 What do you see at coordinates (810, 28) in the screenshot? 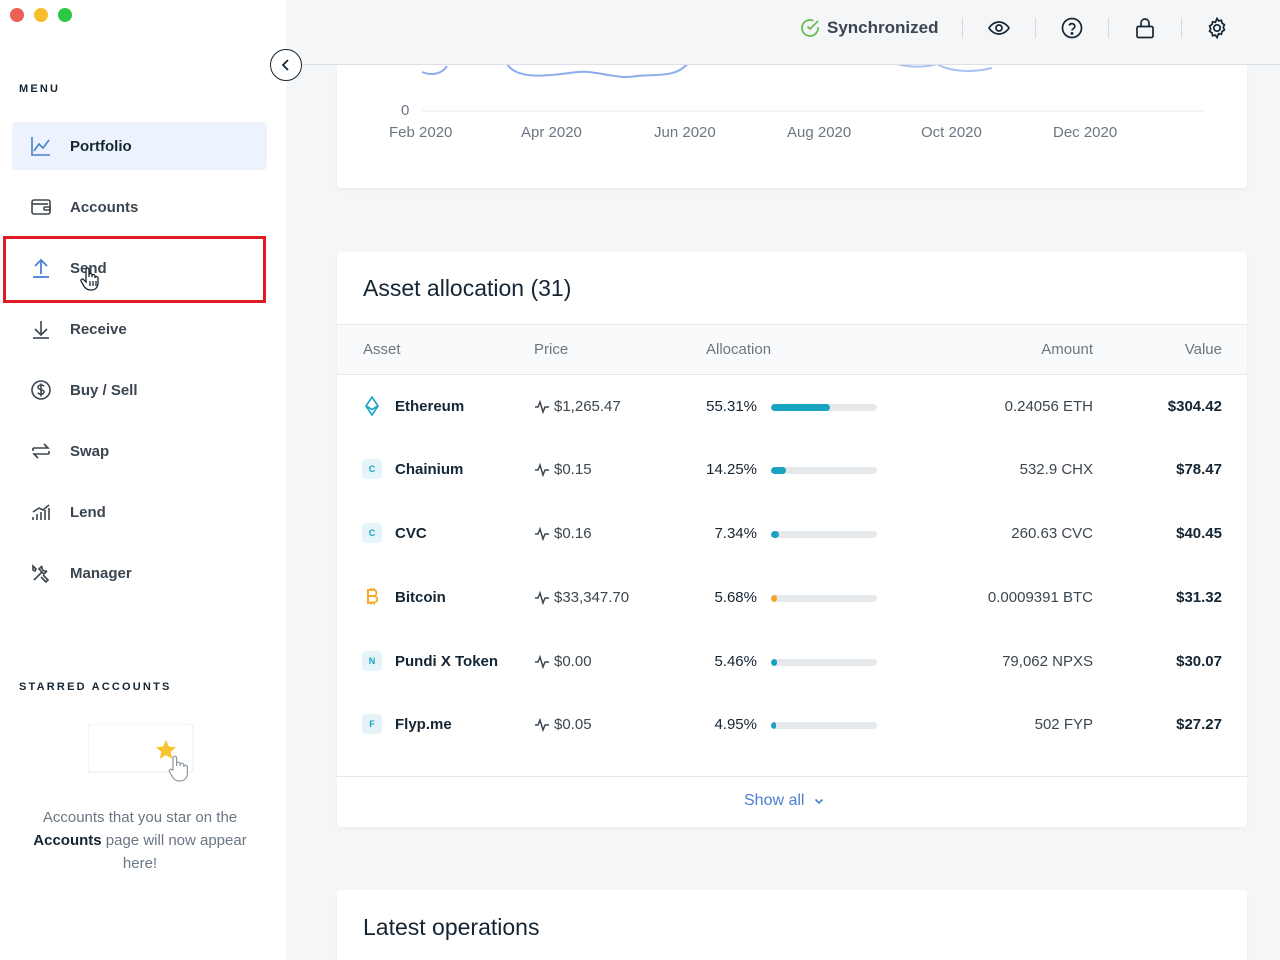
I see `check-circle-icon` at bounding box center [810, 28].